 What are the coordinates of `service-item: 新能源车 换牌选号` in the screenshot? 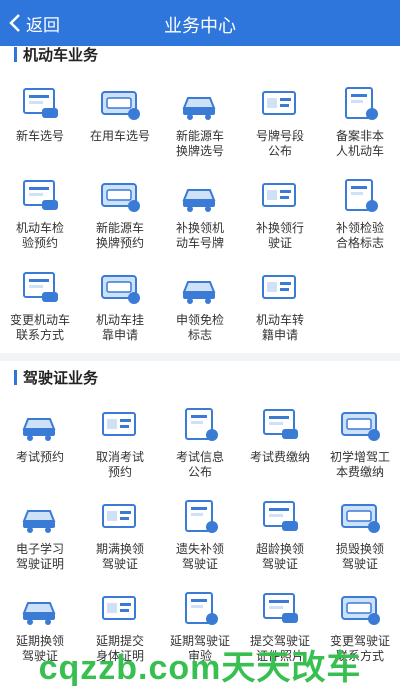 It's located at (200, 130).